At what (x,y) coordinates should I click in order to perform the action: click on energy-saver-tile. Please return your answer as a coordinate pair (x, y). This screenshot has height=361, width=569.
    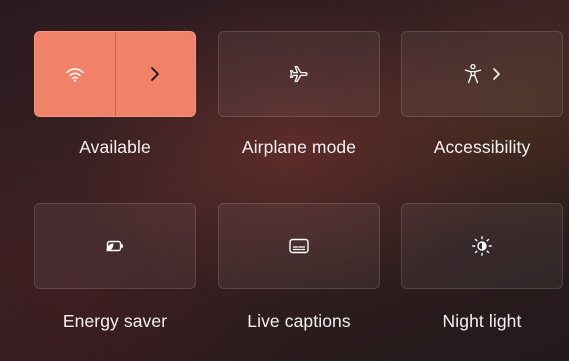
    Looking at the image, I should click on (115, 246).